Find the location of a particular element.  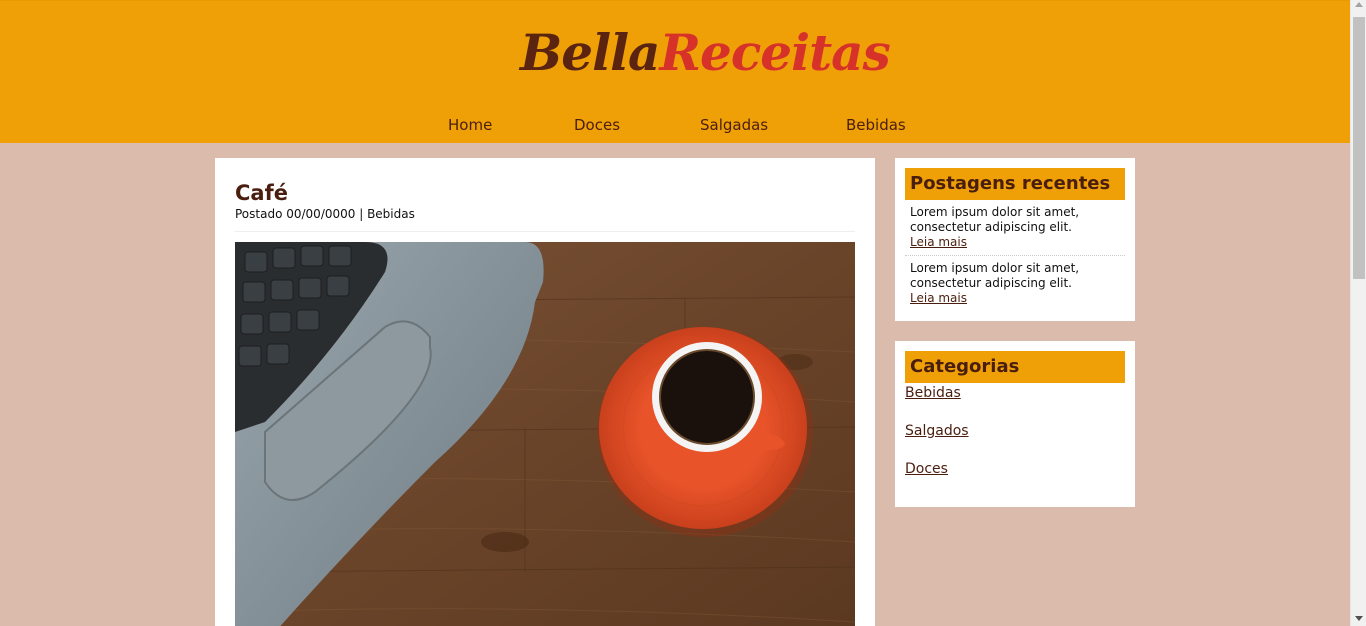

vertical-scrollbar is located at coordinates (1358, 313).